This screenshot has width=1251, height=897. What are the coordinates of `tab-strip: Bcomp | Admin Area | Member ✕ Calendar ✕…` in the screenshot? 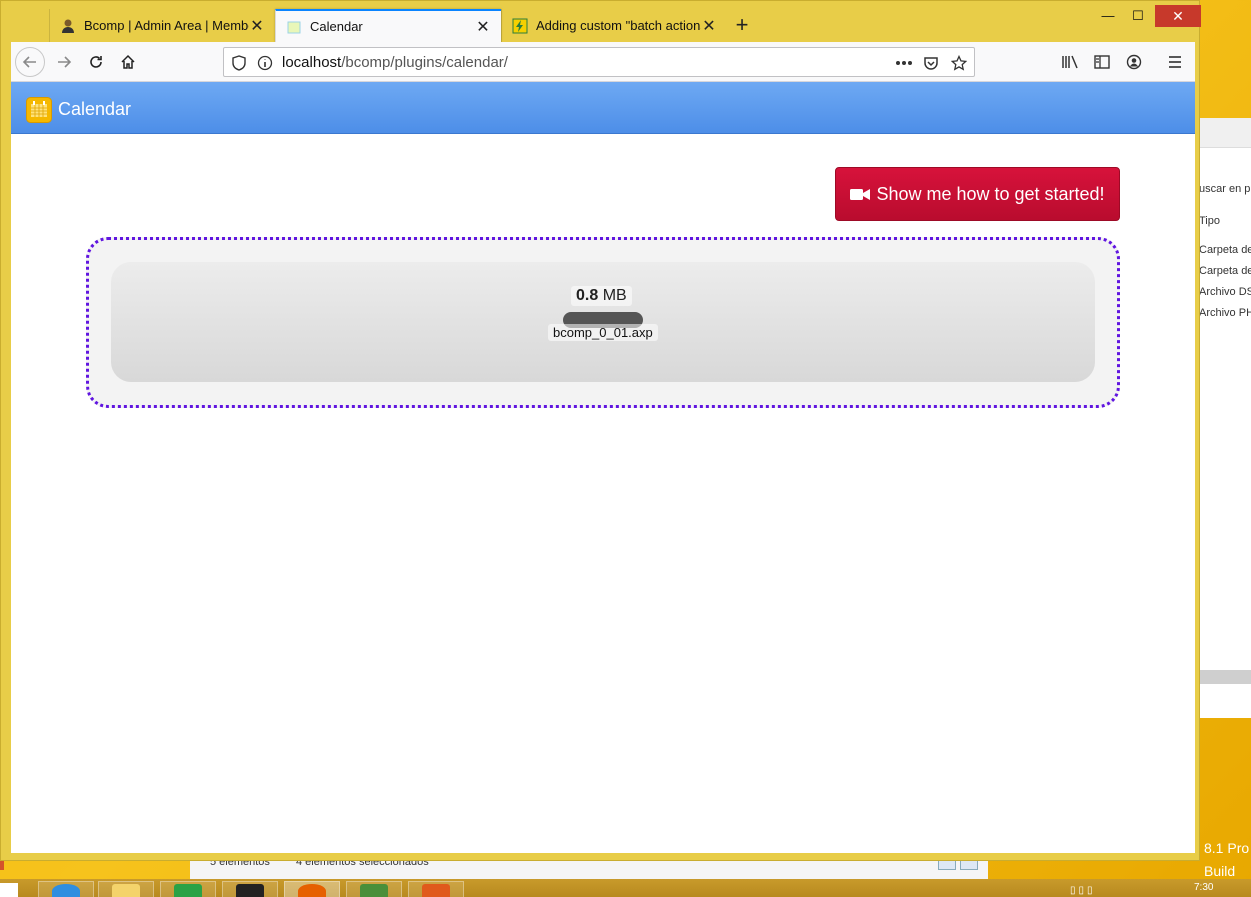 It's located at (601, 21).